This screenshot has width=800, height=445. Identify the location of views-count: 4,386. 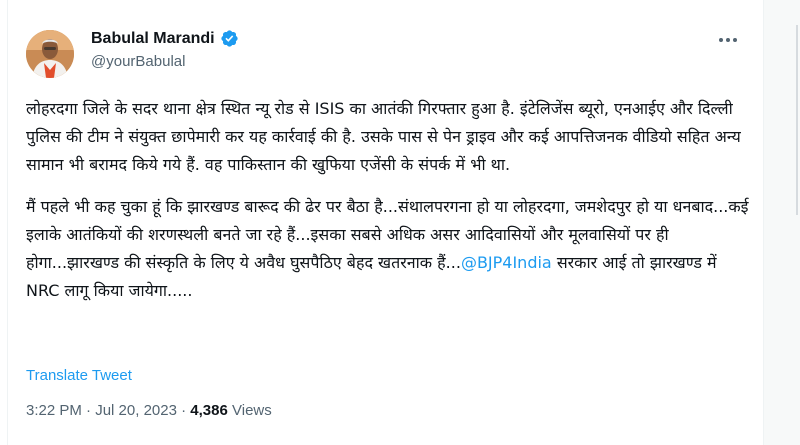
(209, 410).